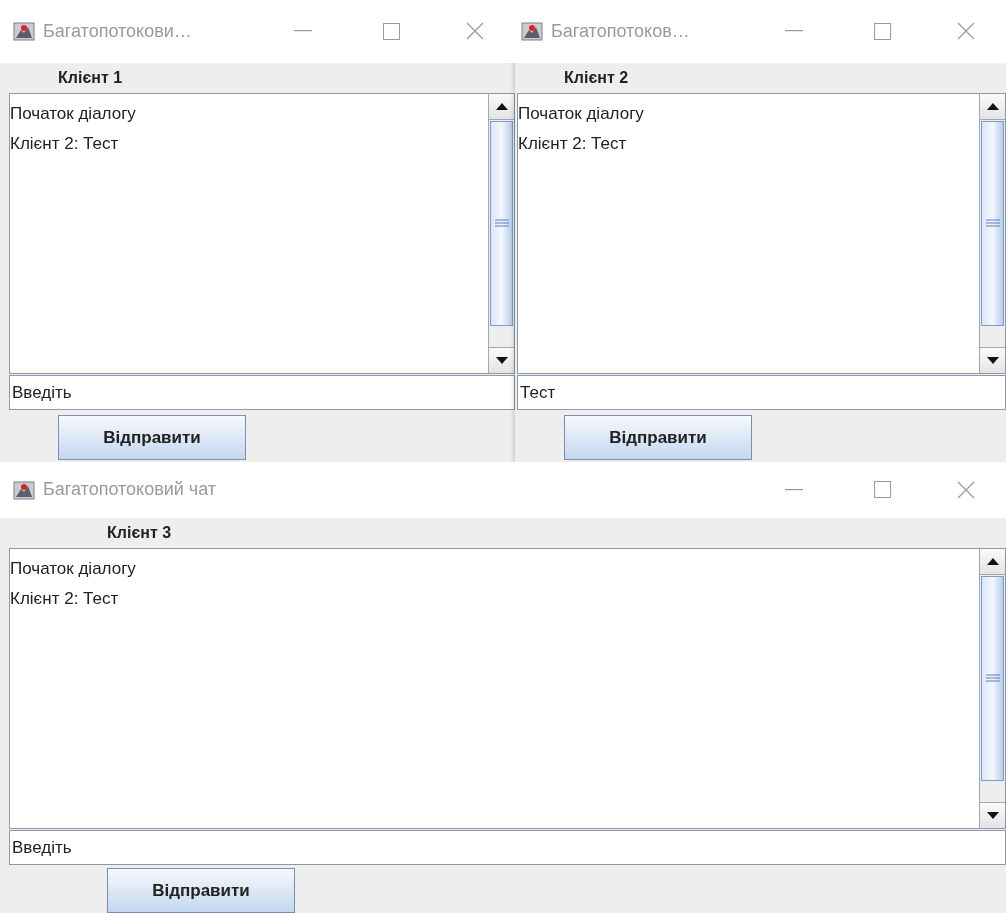 This screenshot has width=1006, height=913. I want to click on client-label: Клієнт 3, so click(139, 532).